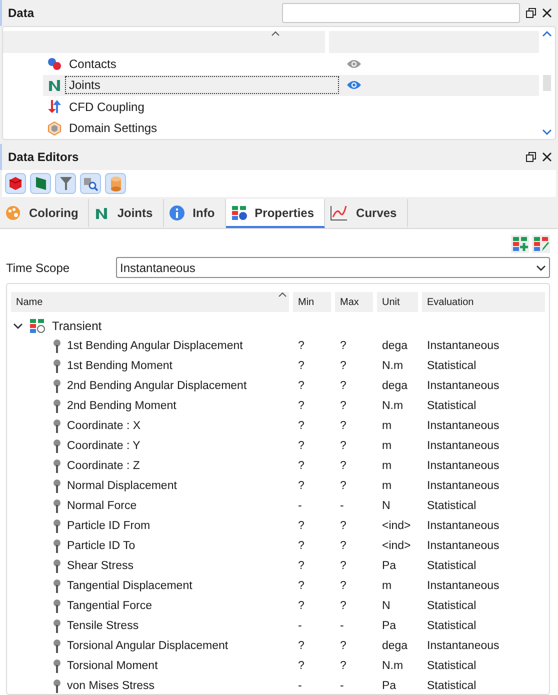 This screenshot has width=558, height=695. What do you see at coordinates (150, 586) in the screenshot?
I see `property-name: Tangential Displacement` at bounding box center [150, 586].